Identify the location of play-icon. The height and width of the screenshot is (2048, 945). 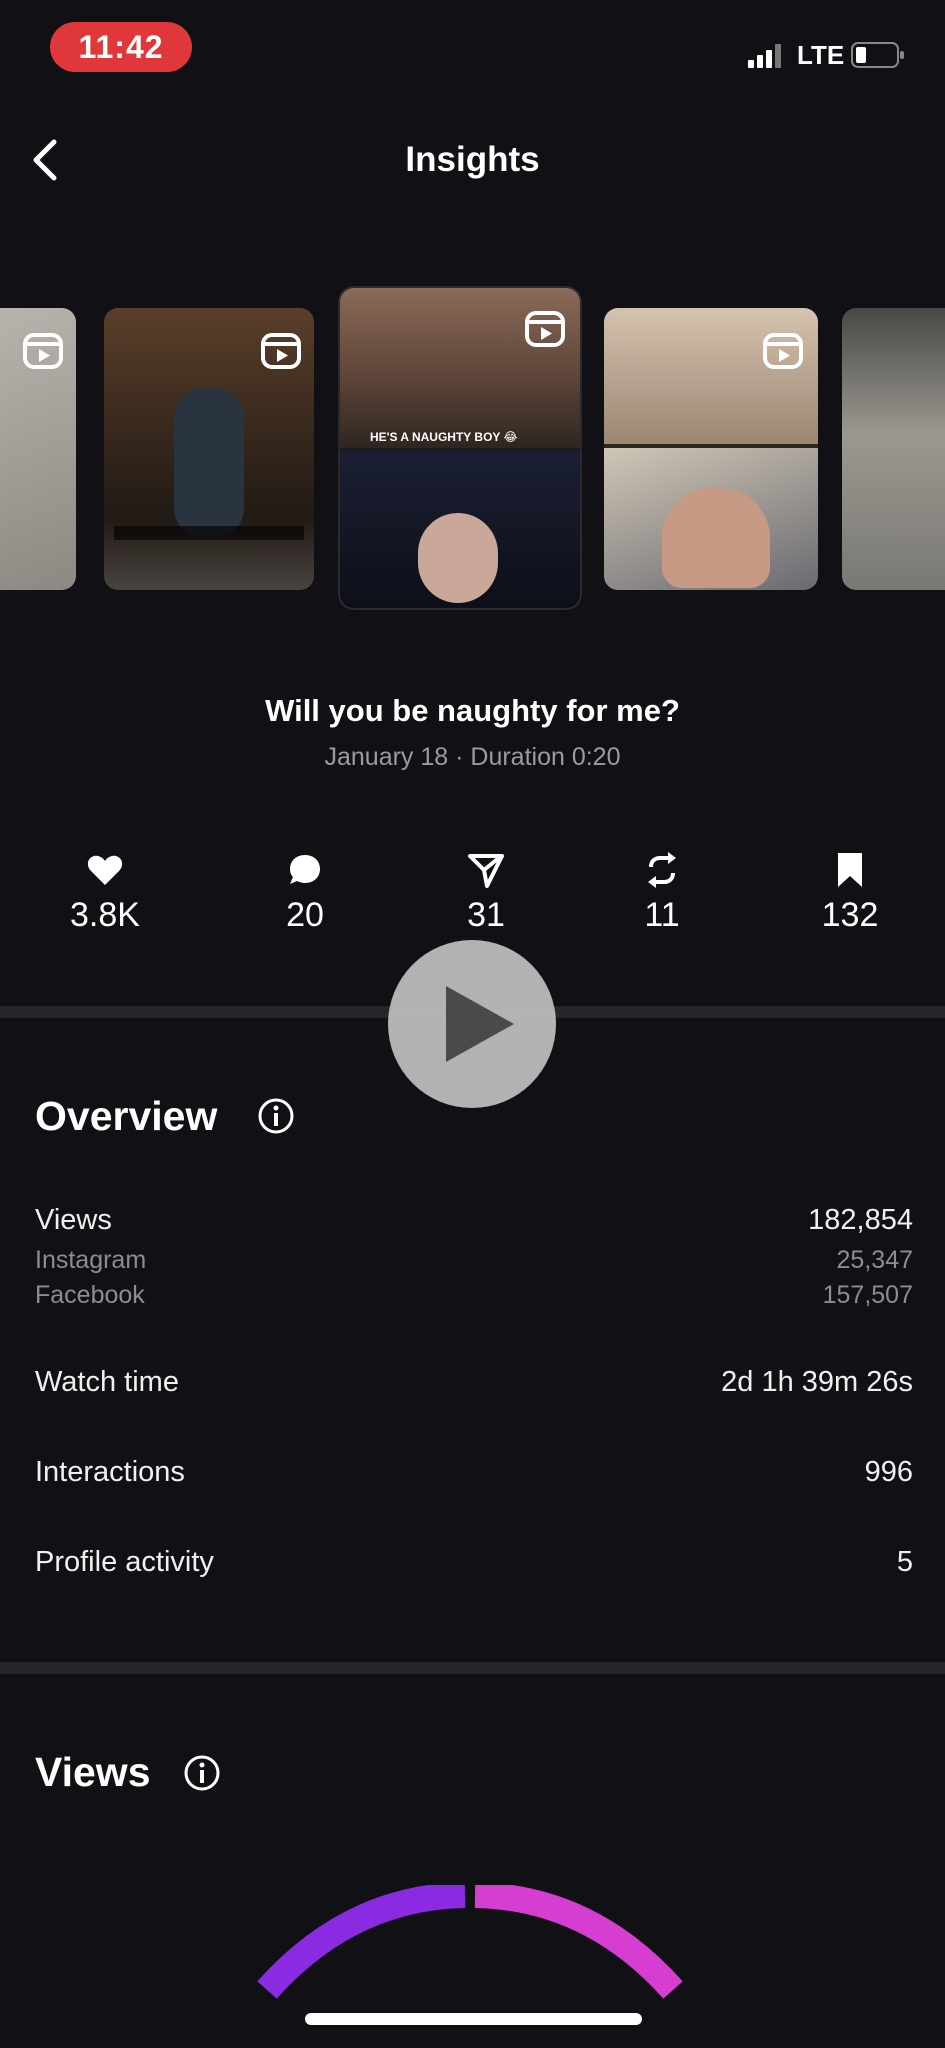
(480, 1024).